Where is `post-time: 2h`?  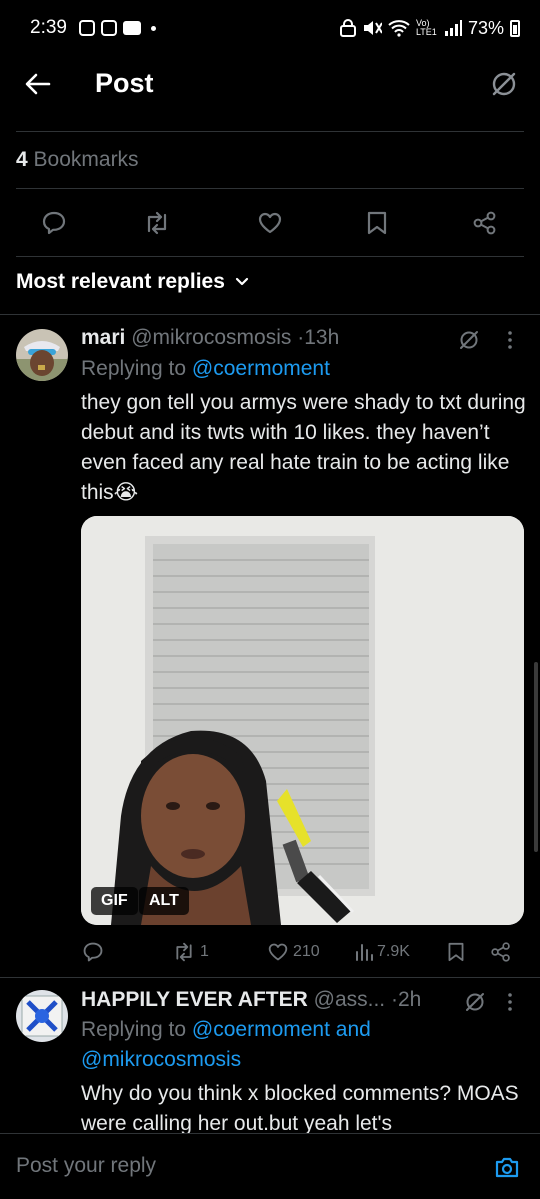 post-time: 2h is located at coordinates (409, 999).